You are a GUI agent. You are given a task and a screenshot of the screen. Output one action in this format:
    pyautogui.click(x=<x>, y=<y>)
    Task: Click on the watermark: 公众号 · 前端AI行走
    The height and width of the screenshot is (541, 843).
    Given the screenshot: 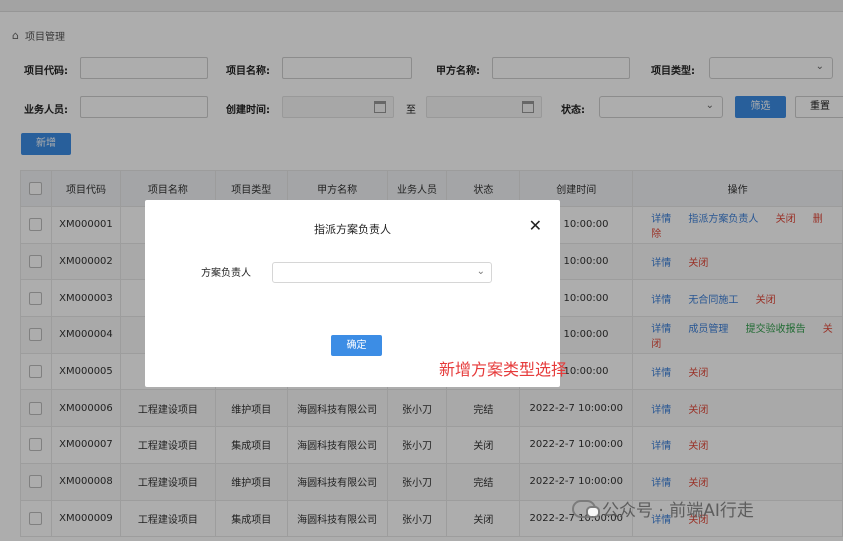 What is the action you would take?
    pyautogui.click(x=663, y=508)
    